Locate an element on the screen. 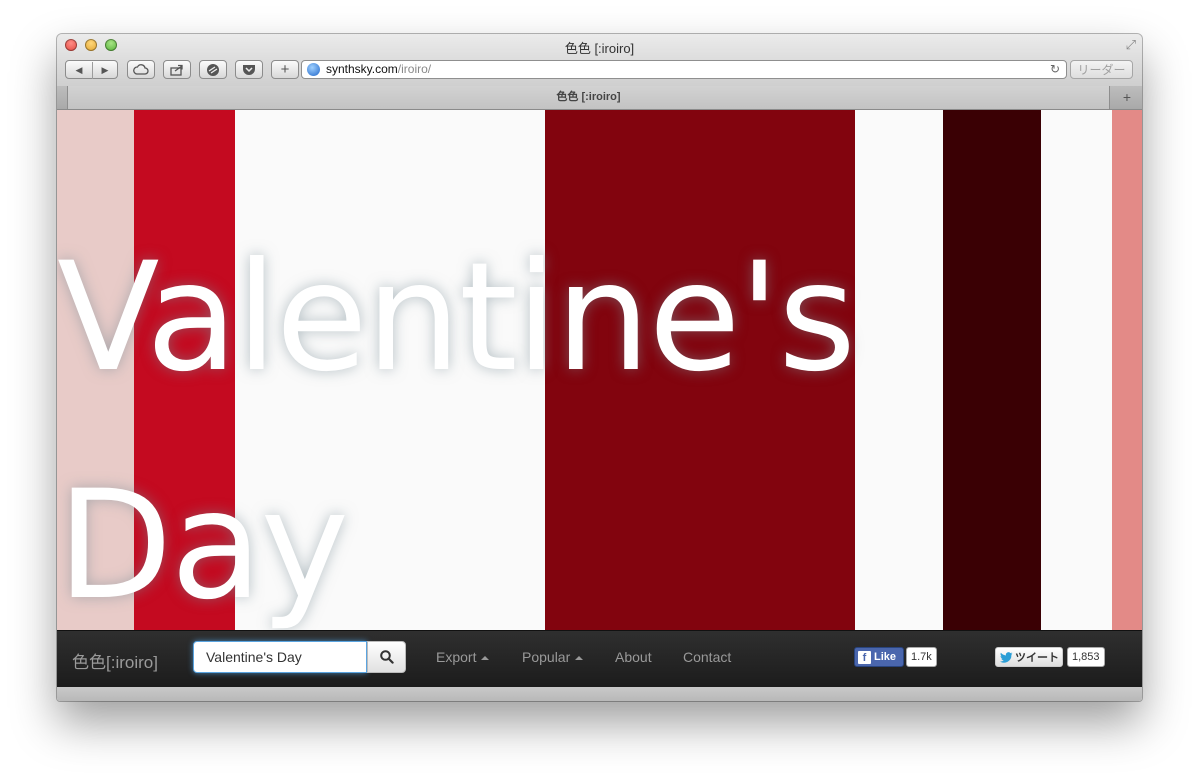 The image size is (1199, 781). url-path: /iroiro/ is located at coordinates (414, 69).